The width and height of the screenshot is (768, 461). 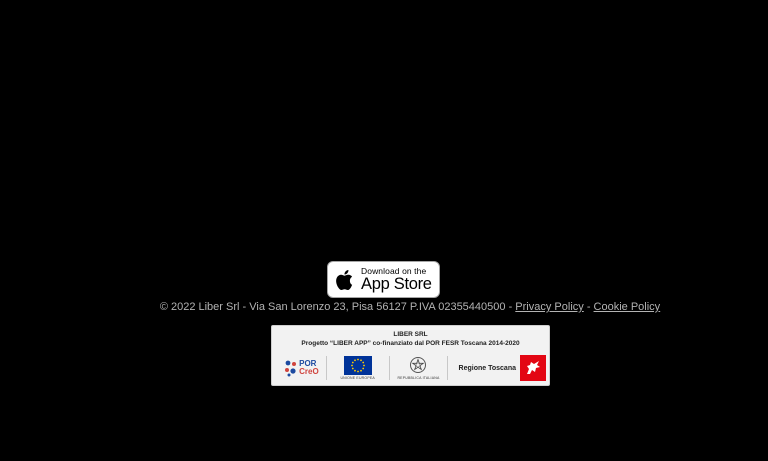 I want to click on apple-icon, so click(x=345, y=280).